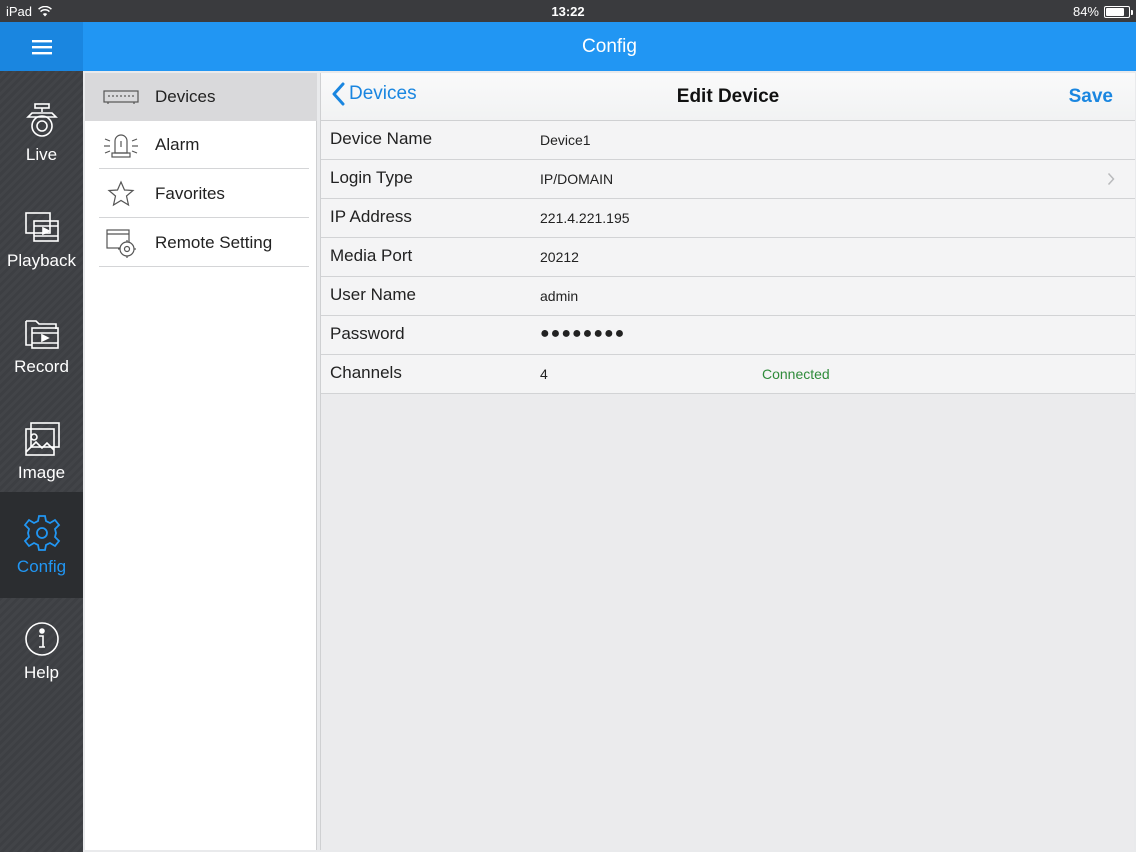 This screenshot has height=852, width=1136. I want to click on field-label: IP Address, so click(371, 216).